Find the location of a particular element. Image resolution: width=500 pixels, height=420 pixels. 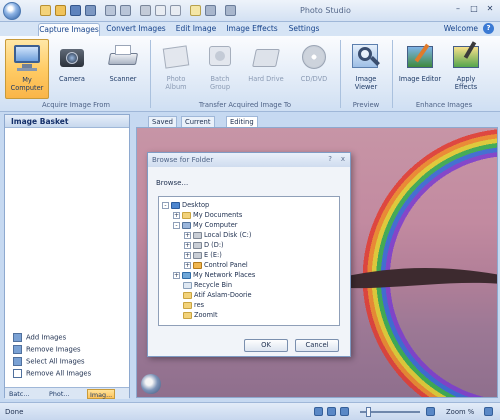

tab-settings: Settings is located at coordinates (304, 29).